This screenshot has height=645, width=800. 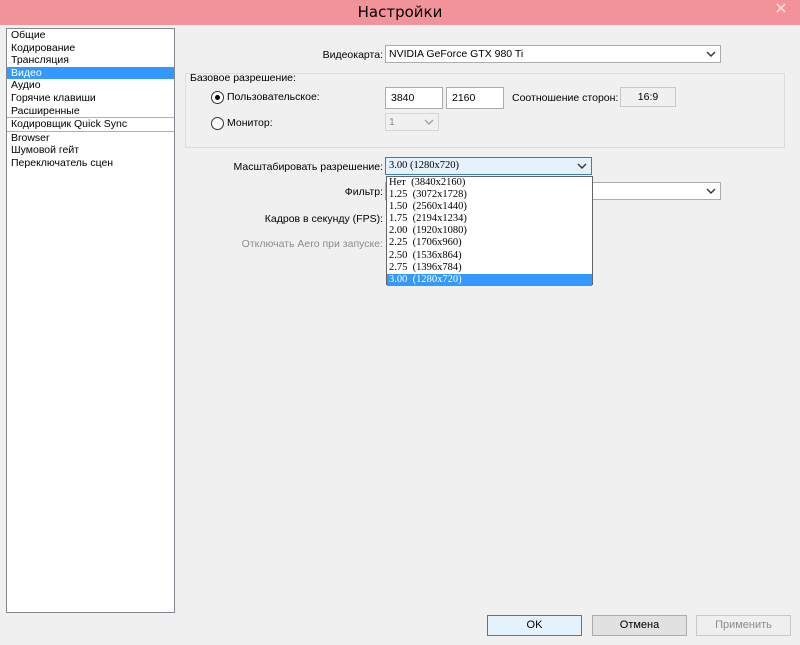 I want to click on video-adapter-value: NVIDIA GeForce GTX 980 Ti, so click(x=456, y=54).